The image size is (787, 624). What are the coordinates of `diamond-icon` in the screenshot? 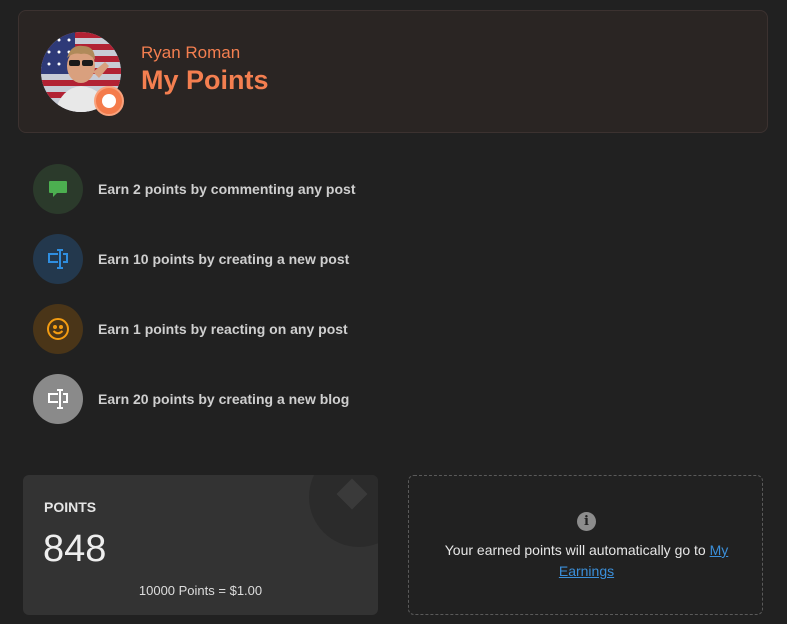 It's located at (343, 511).